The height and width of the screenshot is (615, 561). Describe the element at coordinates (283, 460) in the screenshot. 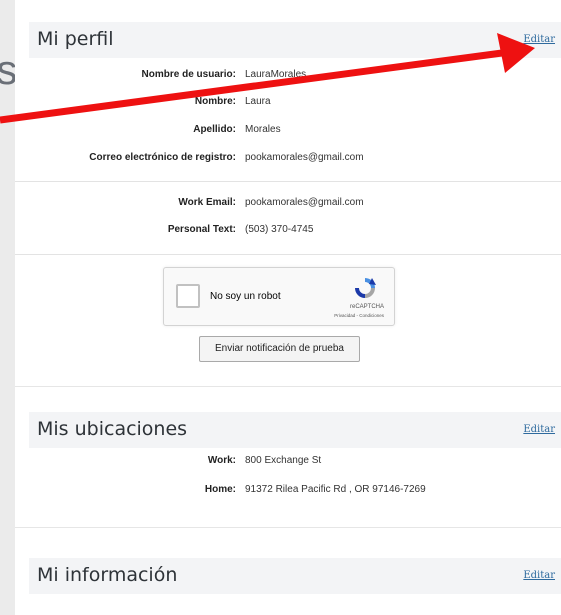

I see `work-location-value: 800 Exchange St` at that location.